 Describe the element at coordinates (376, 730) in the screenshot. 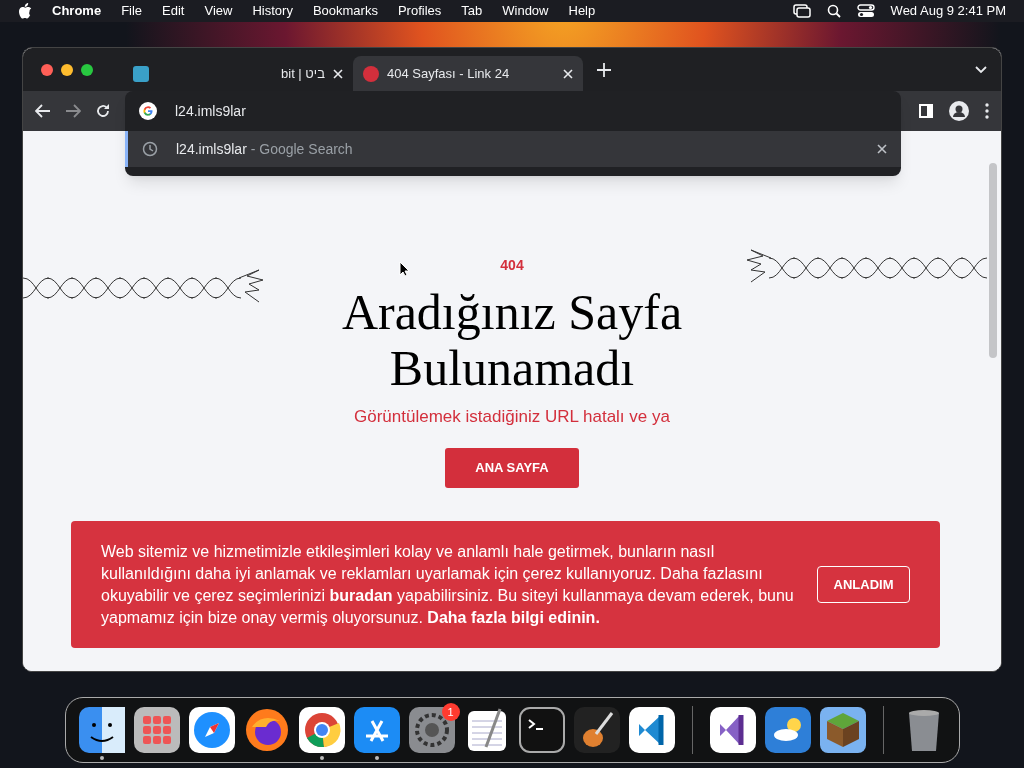

I see `app-store-icon` at that location.